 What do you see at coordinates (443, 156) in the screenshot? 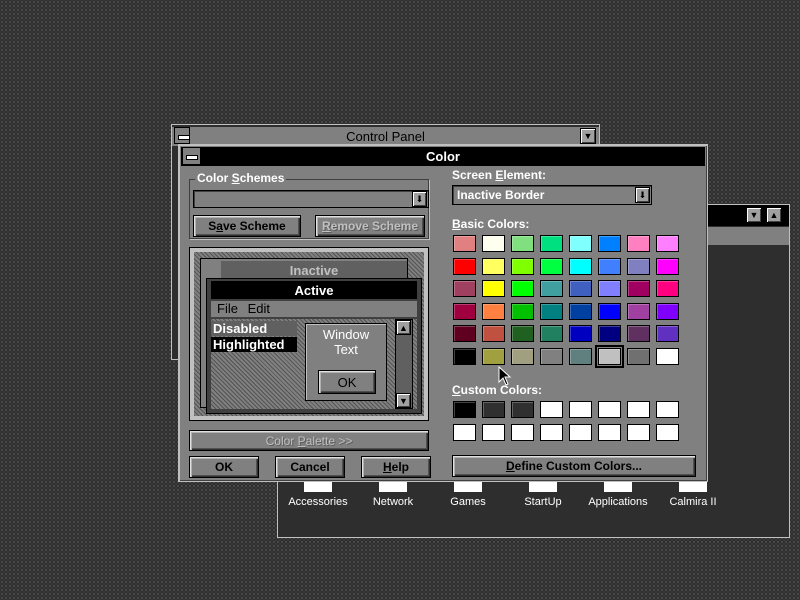
I see `dialog-titlebar: Color` at bounding box center [443, 156].